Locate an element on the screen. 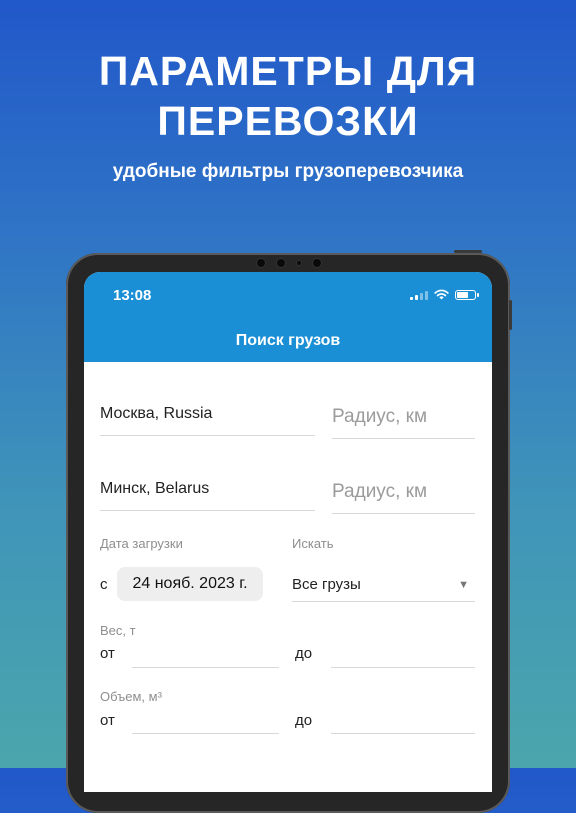 Image resolution: width=576 pixels, height=813 pixels. status-time: 13:08 is located at coordinates (132, 295).